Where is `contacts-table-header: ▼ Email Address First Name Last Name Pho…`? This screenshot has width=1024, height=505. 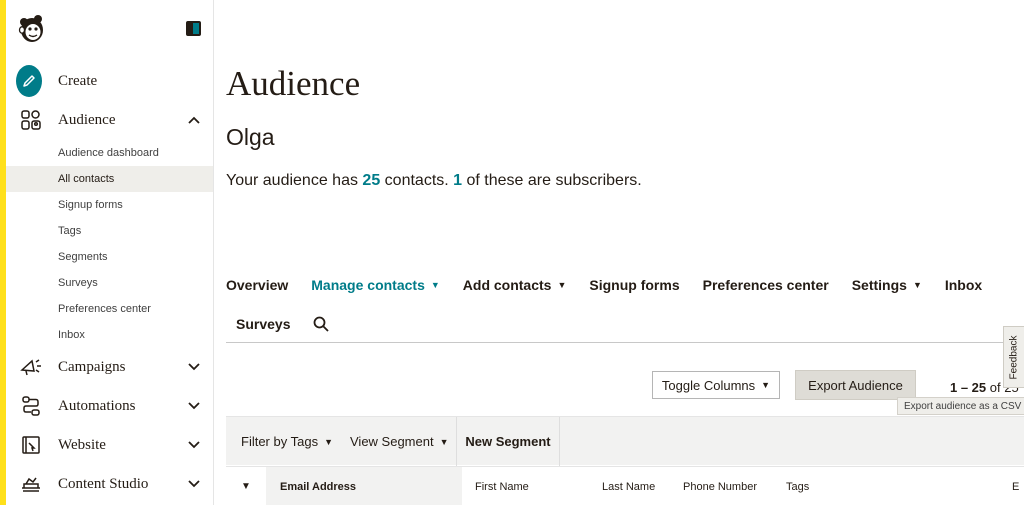
contacts-table-header: ▼ Email Address First Name Last Name Pho… is located at coordinates (625, 485).